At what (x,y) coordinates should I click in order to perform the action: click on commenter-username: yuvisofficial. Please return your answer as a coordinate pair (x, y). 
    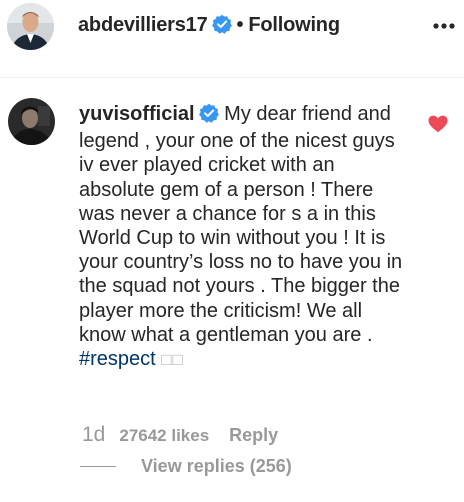
    Looking at the image, I should click on (137, 114).